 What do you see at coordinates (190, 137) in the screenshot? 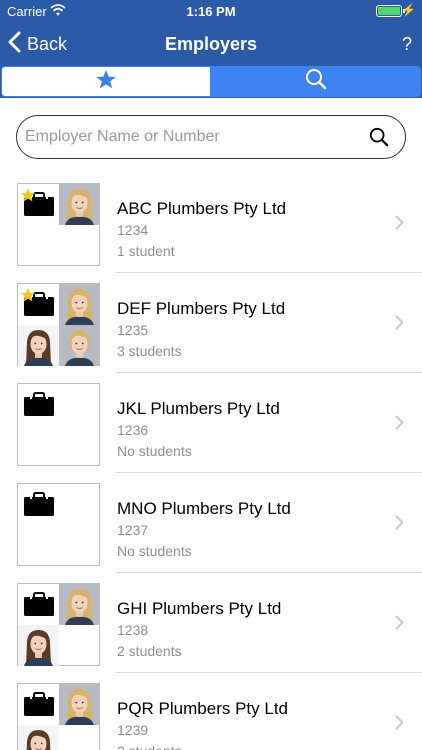
I see `search-input` at bounding box center [190, 137].